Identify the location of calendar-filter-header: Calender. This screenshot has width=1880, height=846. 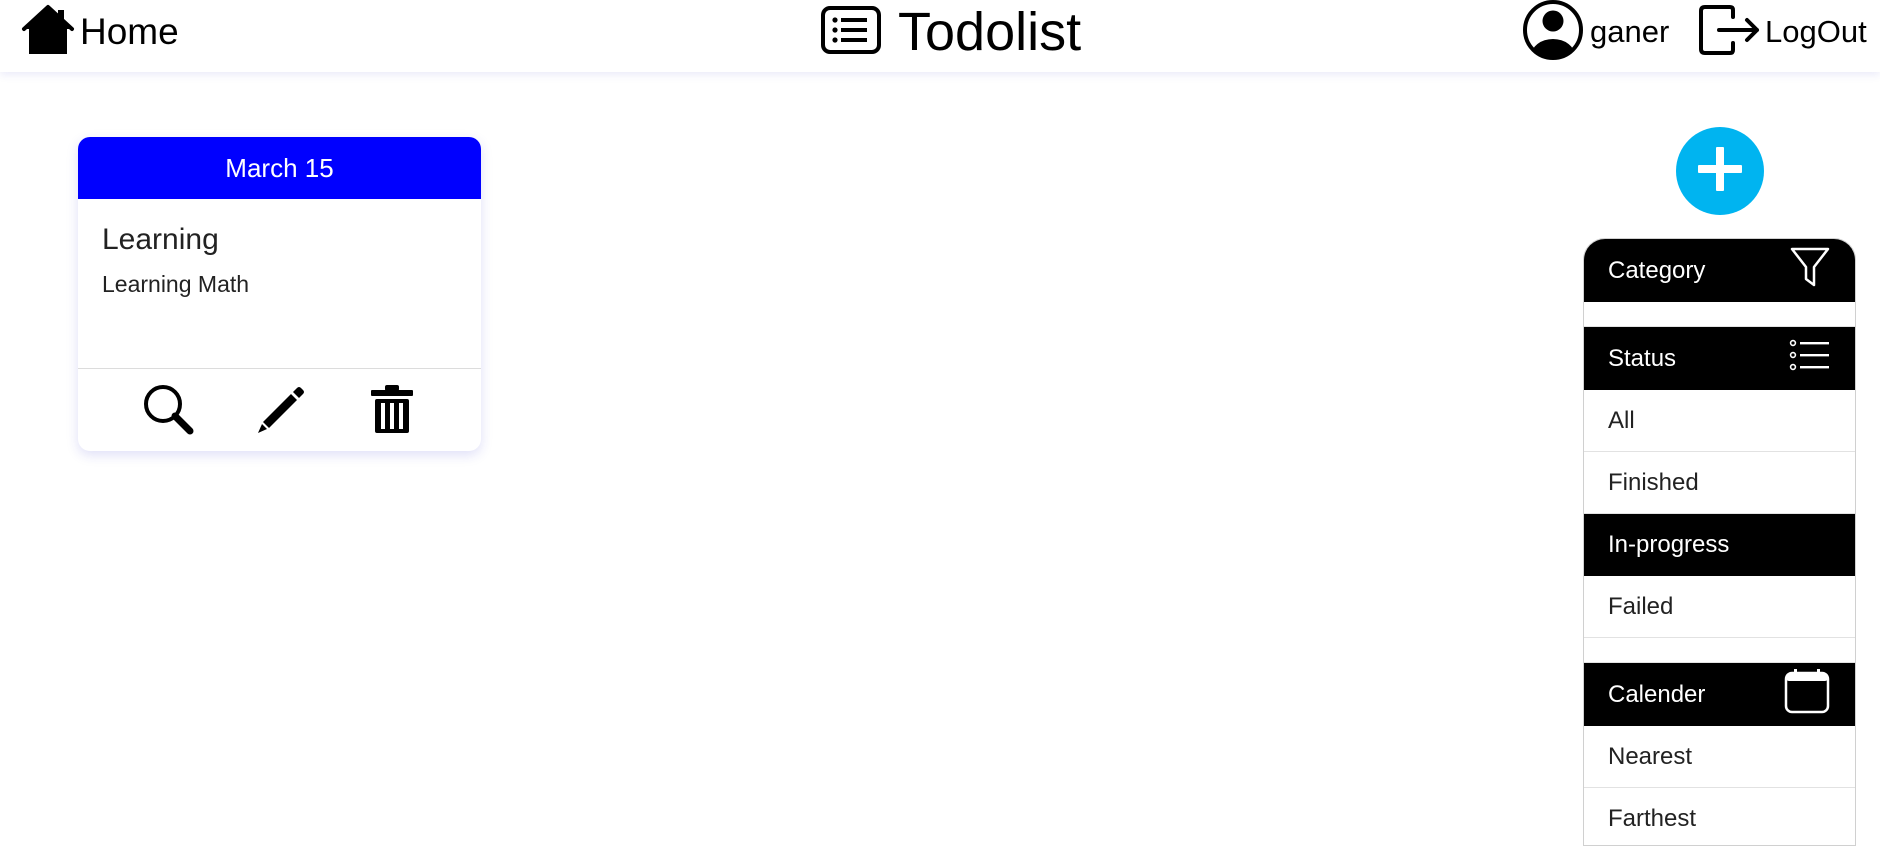
(1719, 694).